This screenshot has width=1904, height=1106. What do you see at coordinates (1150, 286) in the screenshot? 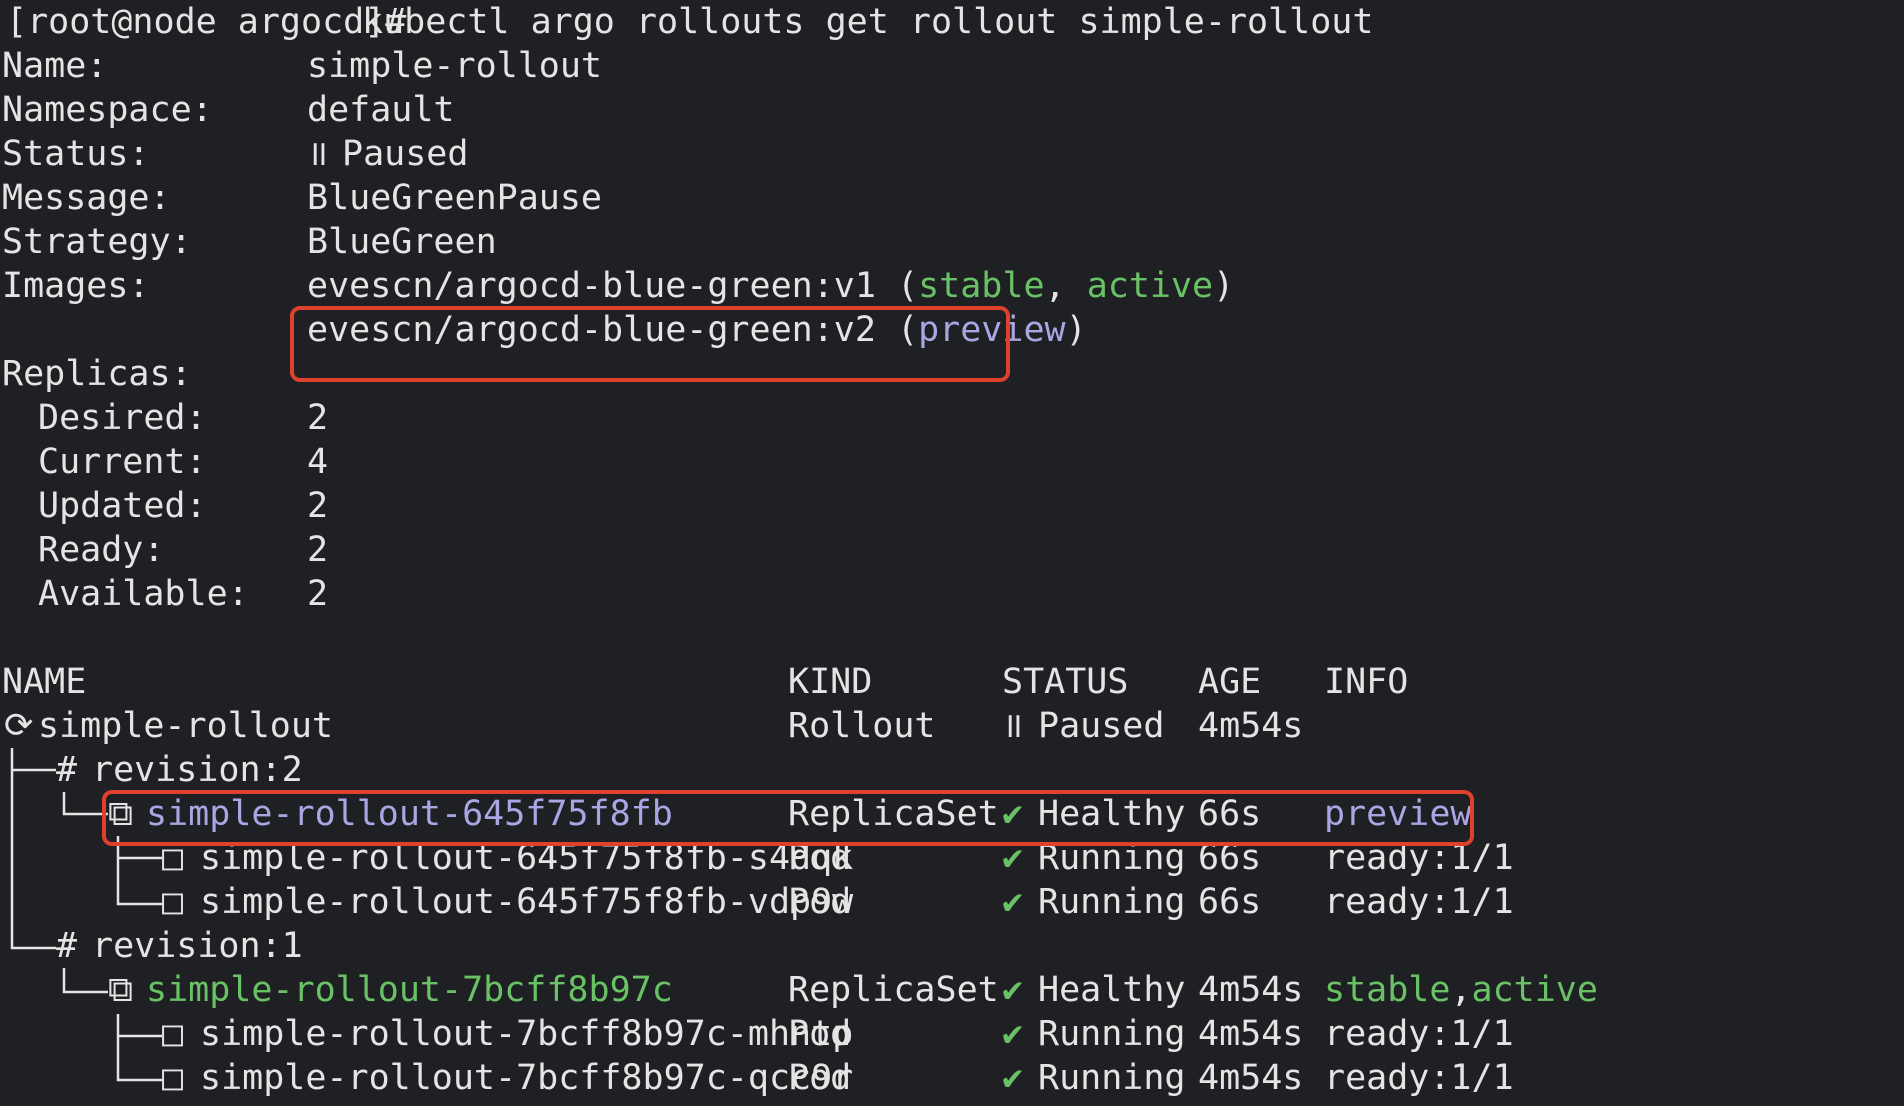
I see `tag-active: active` at bounding box center [1150, 286].